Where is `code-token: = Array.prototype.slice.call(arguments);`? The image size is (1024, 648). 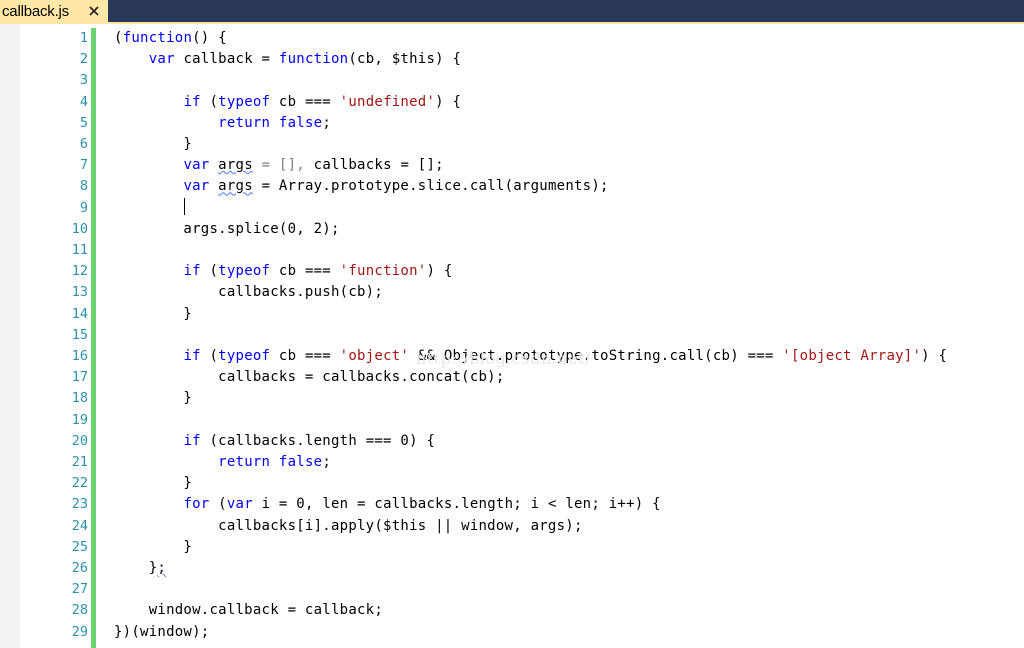 code-token: = Array.prototype.slice.call(arguments); is located at coordinates (430, 186).